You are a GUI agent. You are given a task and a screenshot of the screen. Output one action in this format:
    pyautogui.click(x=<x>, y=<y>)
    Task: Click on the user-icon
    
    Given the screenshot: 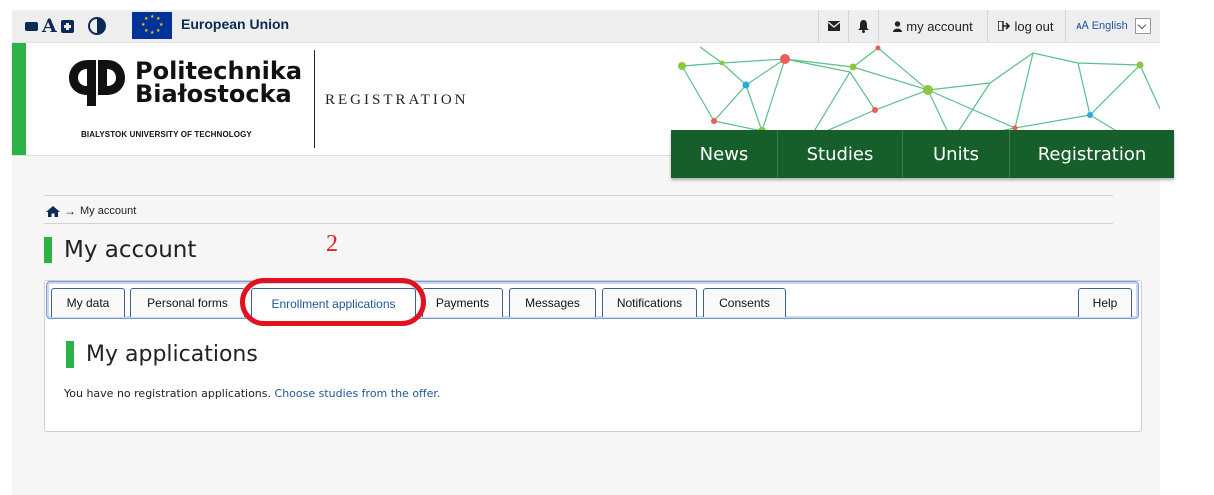 What is the action you would take?
    pyautogui.click(x=898, y=26)
    